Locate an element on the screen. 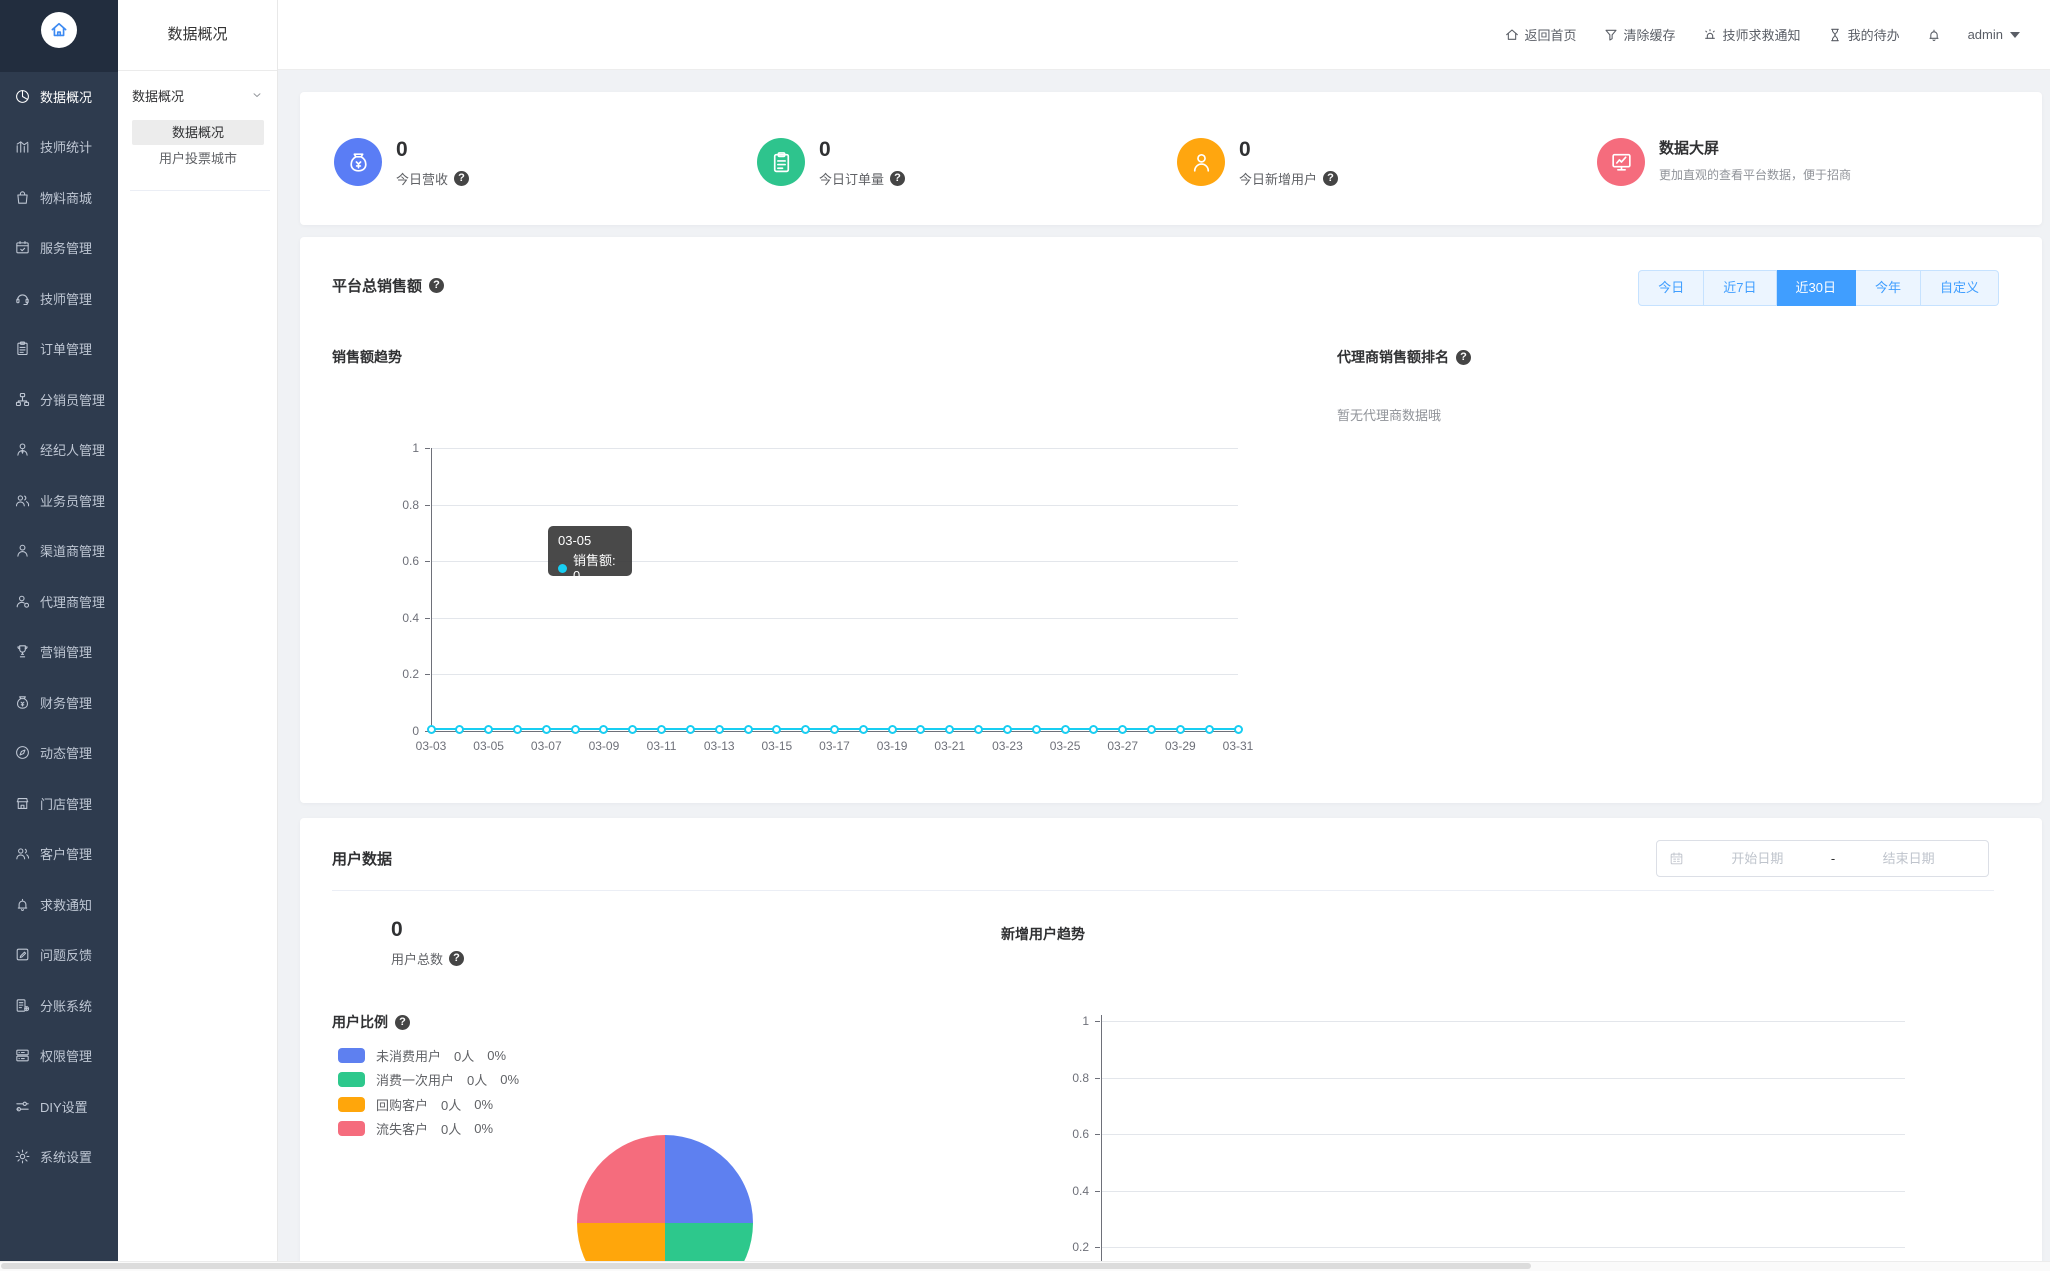 The image size is (2050, 1271). sidebar-item: 物料商城 is located at coordinates (59, 197).